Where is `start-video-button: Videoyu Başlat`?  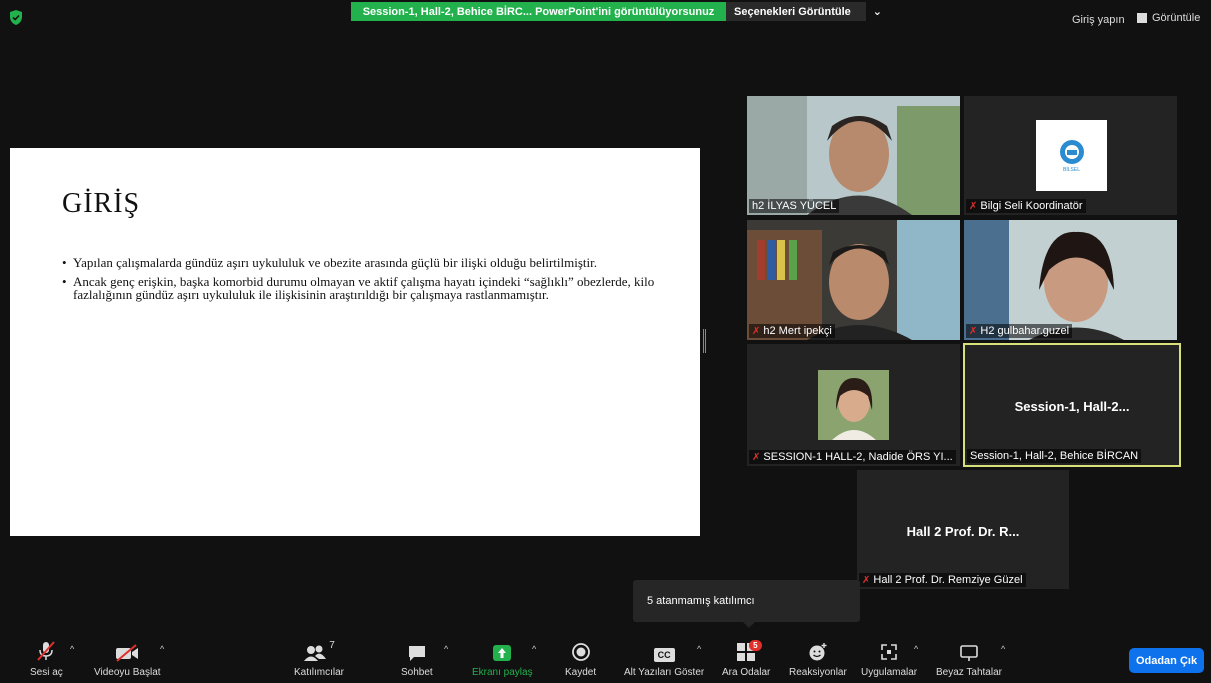 start-video-button: Videoyu Başlat is located at coordinates (127, 659).